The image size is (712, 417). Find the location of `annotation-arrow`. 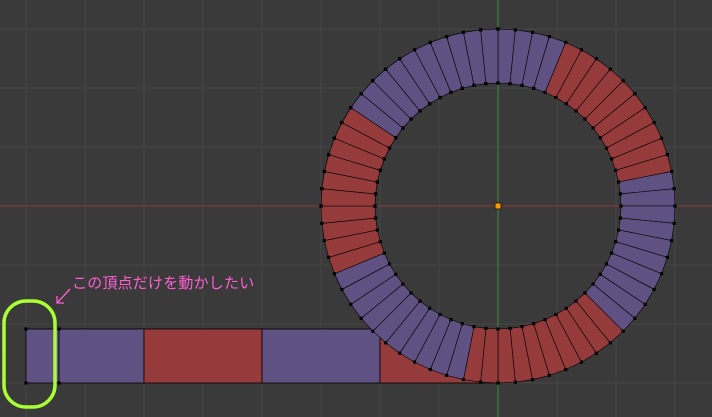

annotation-arrow is located at coordinates (63, 296).